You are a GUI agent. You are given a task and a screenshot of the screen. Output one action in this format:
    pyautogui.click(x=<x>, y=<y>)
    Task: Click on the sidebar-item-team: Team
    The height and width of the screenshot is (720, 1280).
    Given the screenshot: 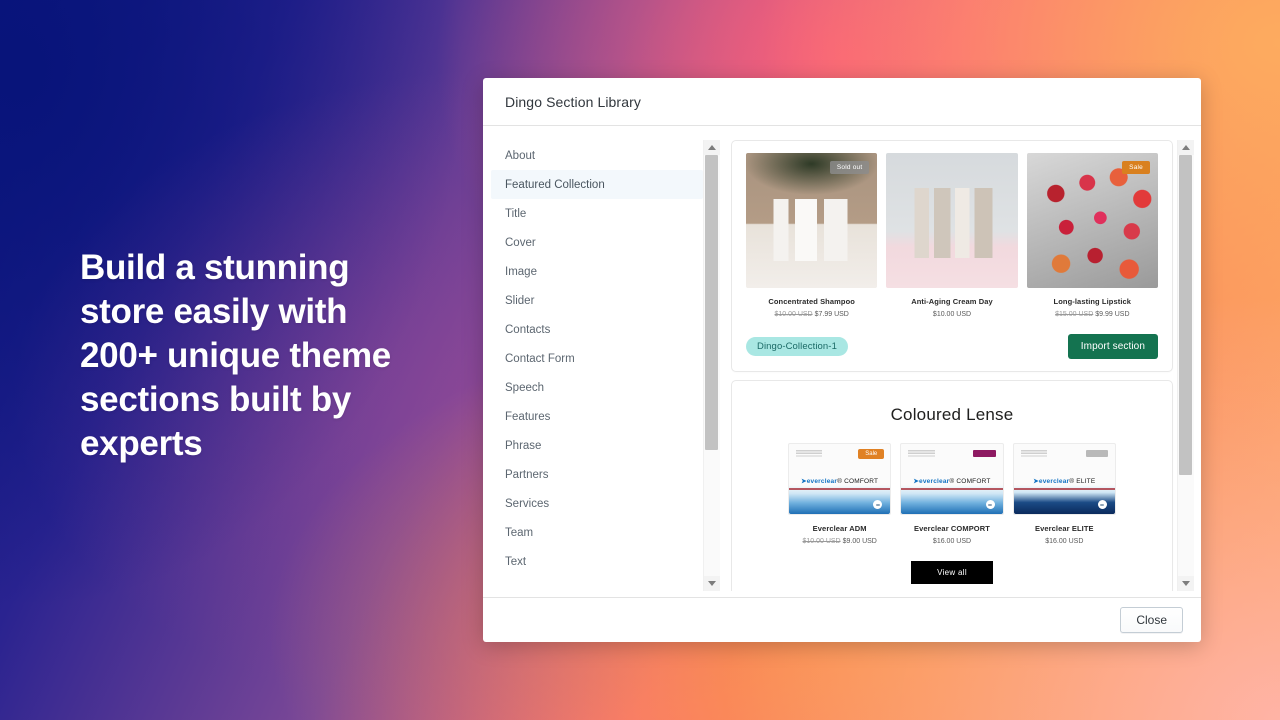 What is the action you would take?
    pyautogui.click(x=597, y=532)
    